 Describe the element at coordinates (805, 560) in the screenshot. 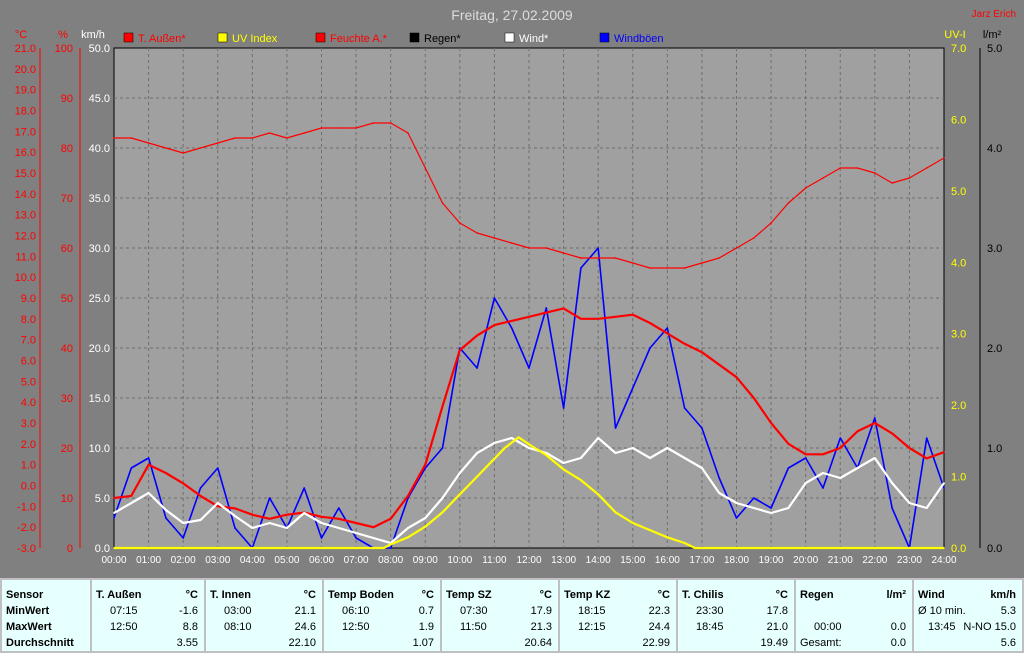

I see `x-axis-tick: 20:00` at that location.